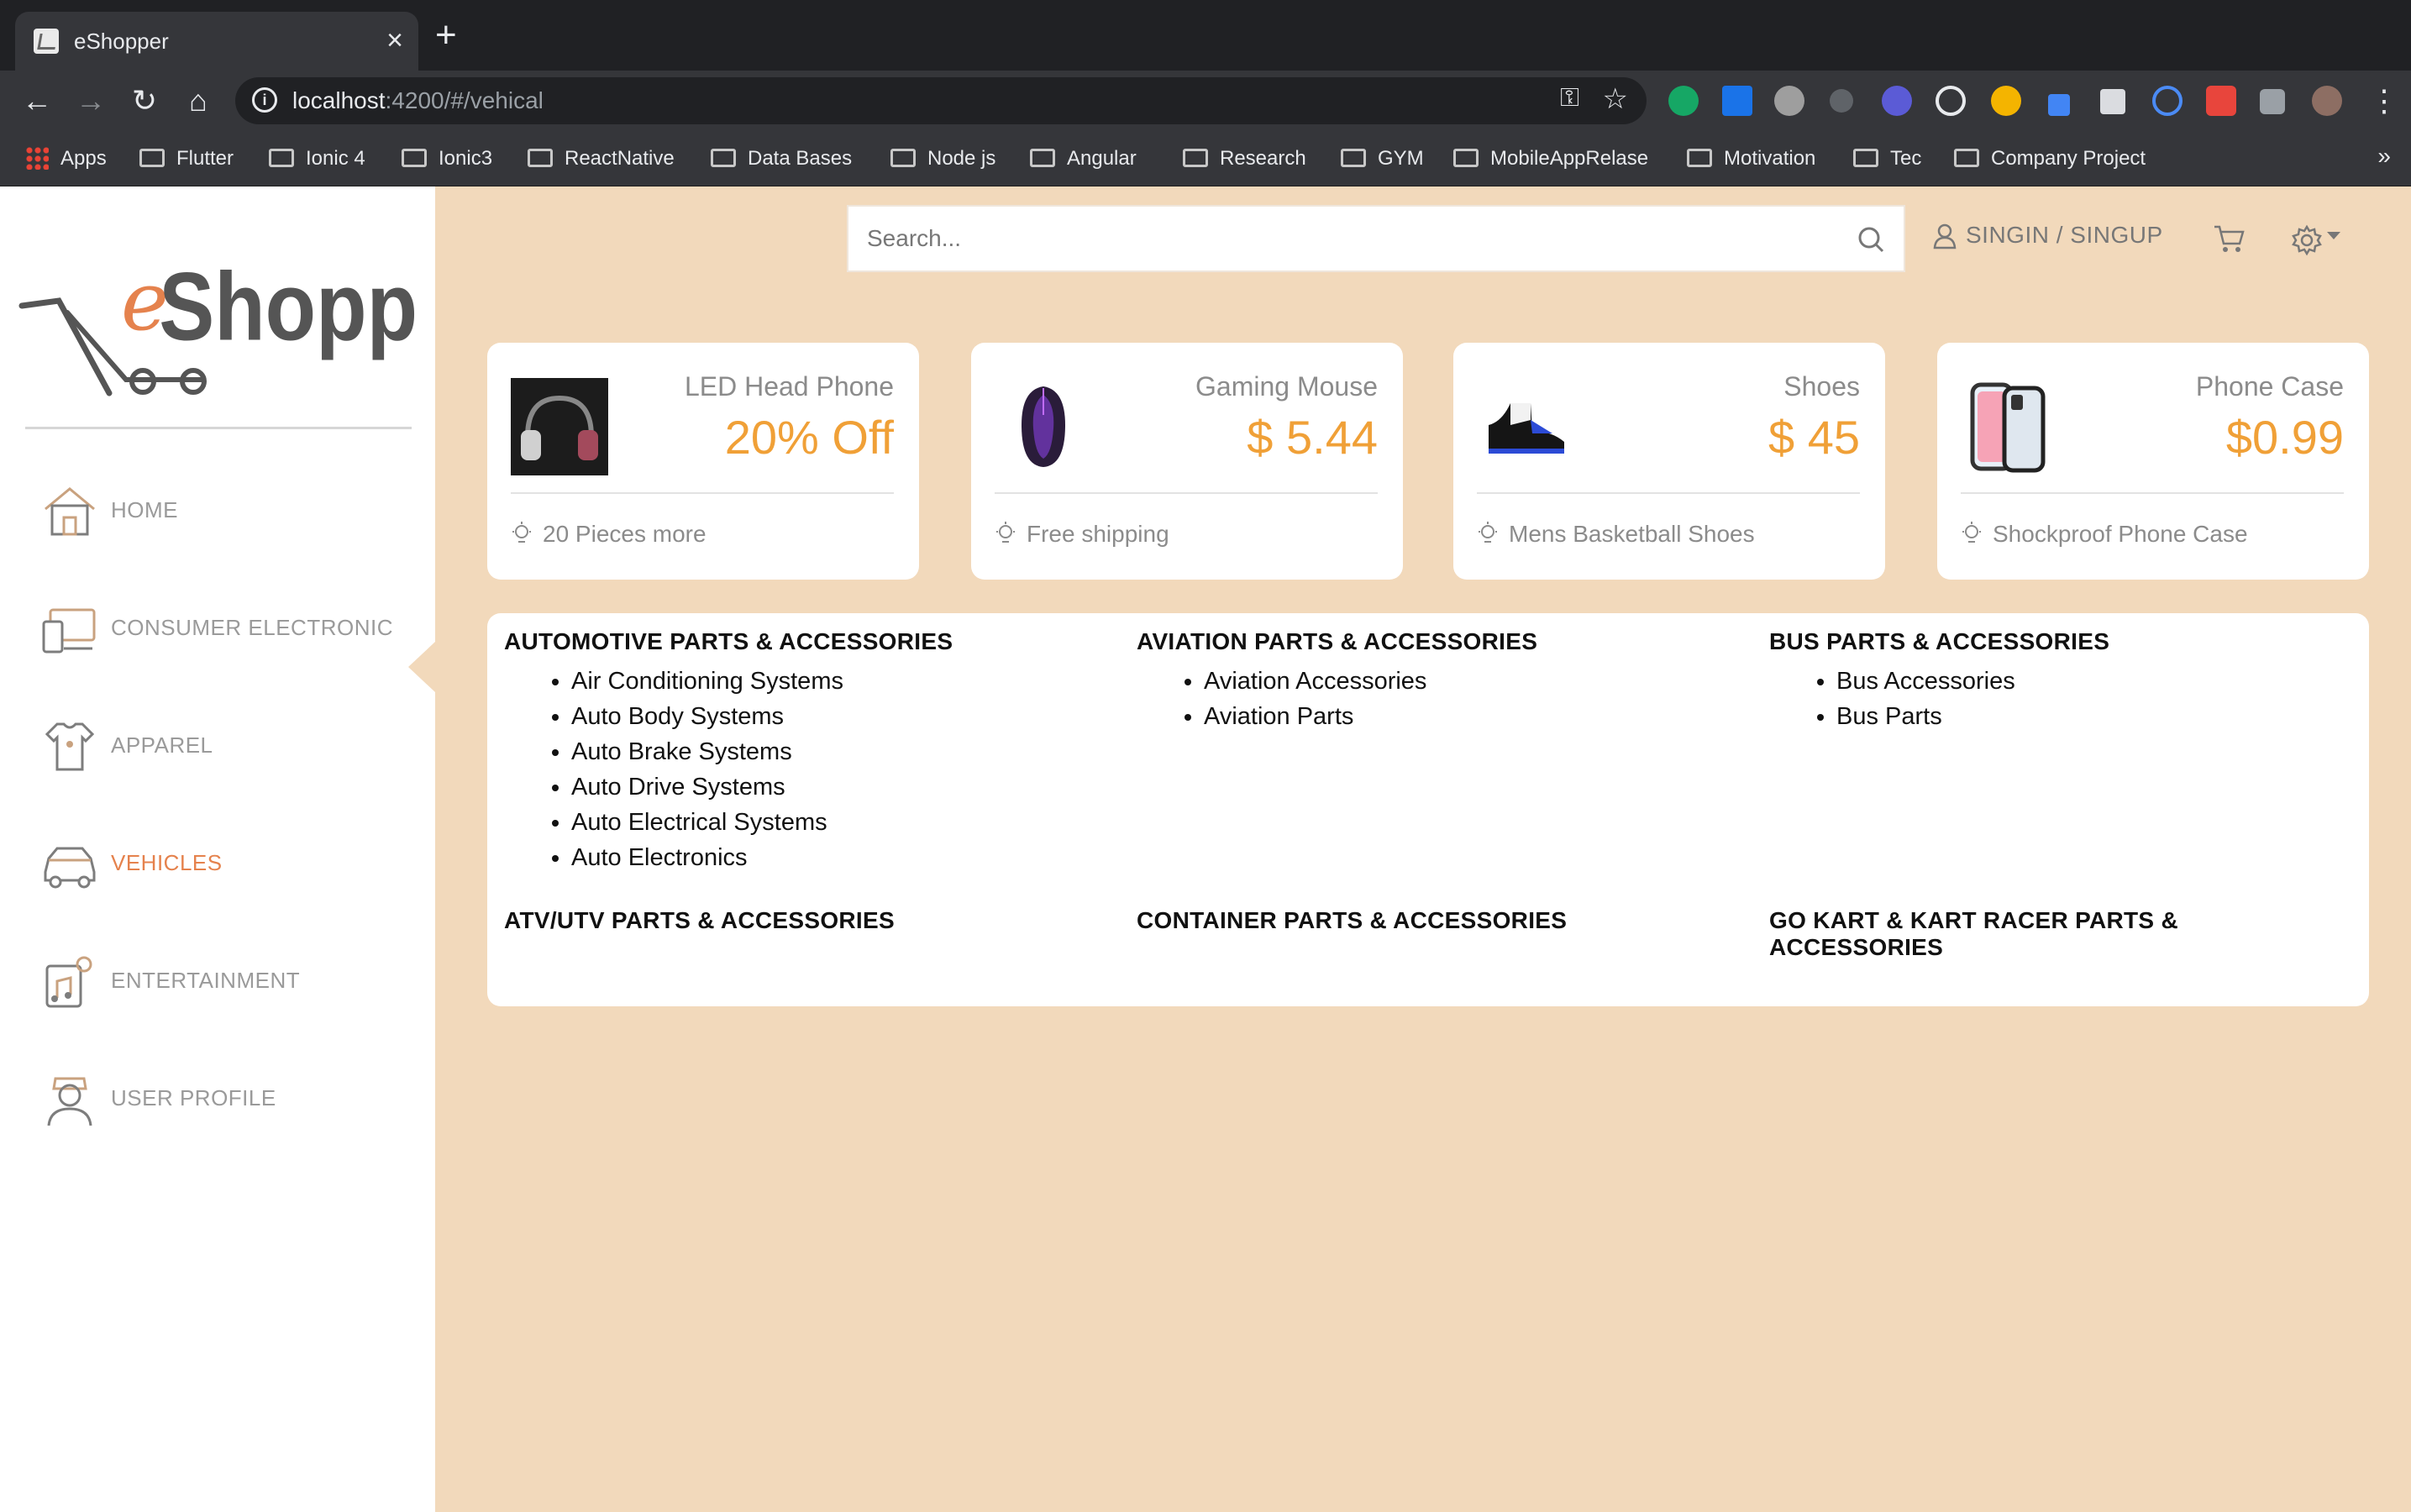 The height and width of the screenshot is (1512, 2411). Describe the element at coordinates (1312, 437) in the screenshot. I see `deal-price: $ 5.44` at that location.